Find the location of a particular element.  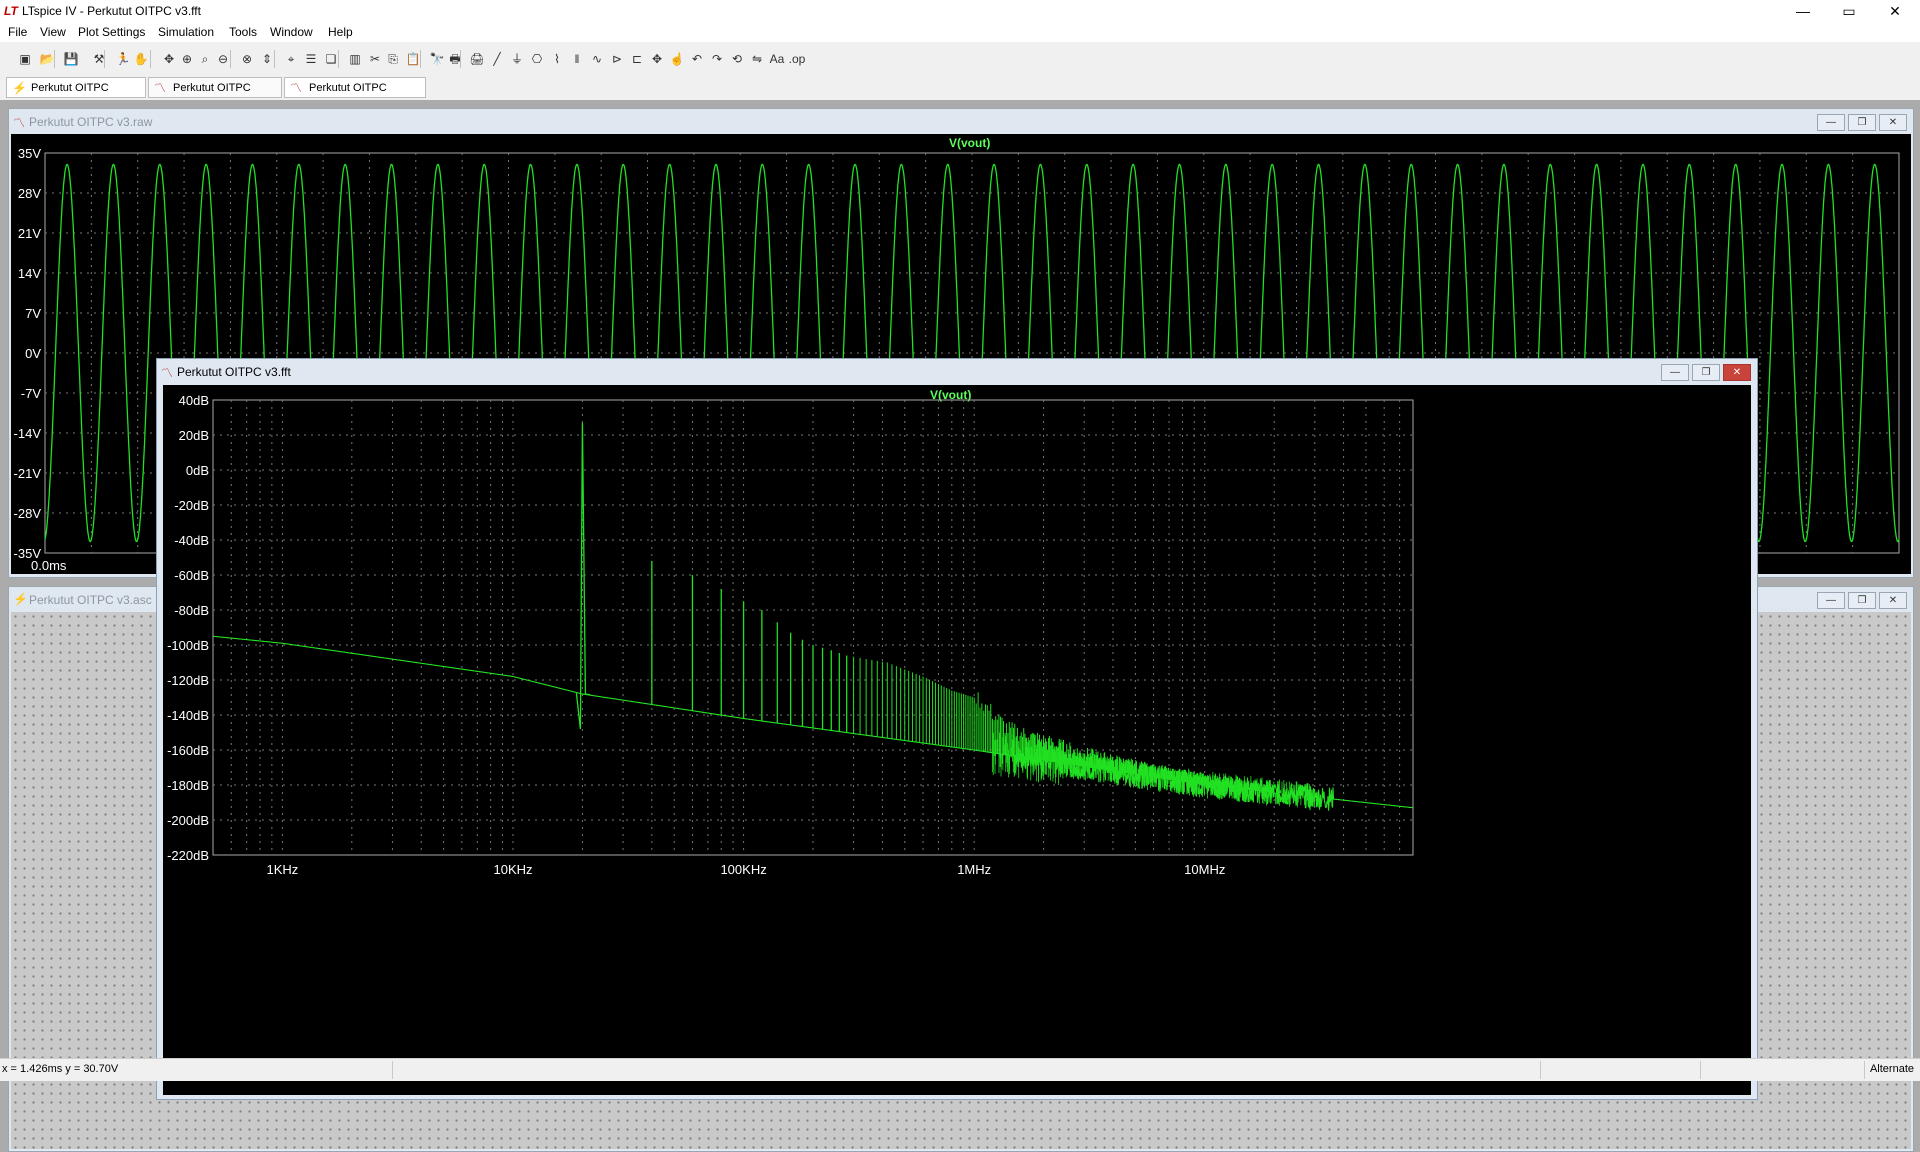

rotate-icon: ⟲ is located at coordinates (737, 59).